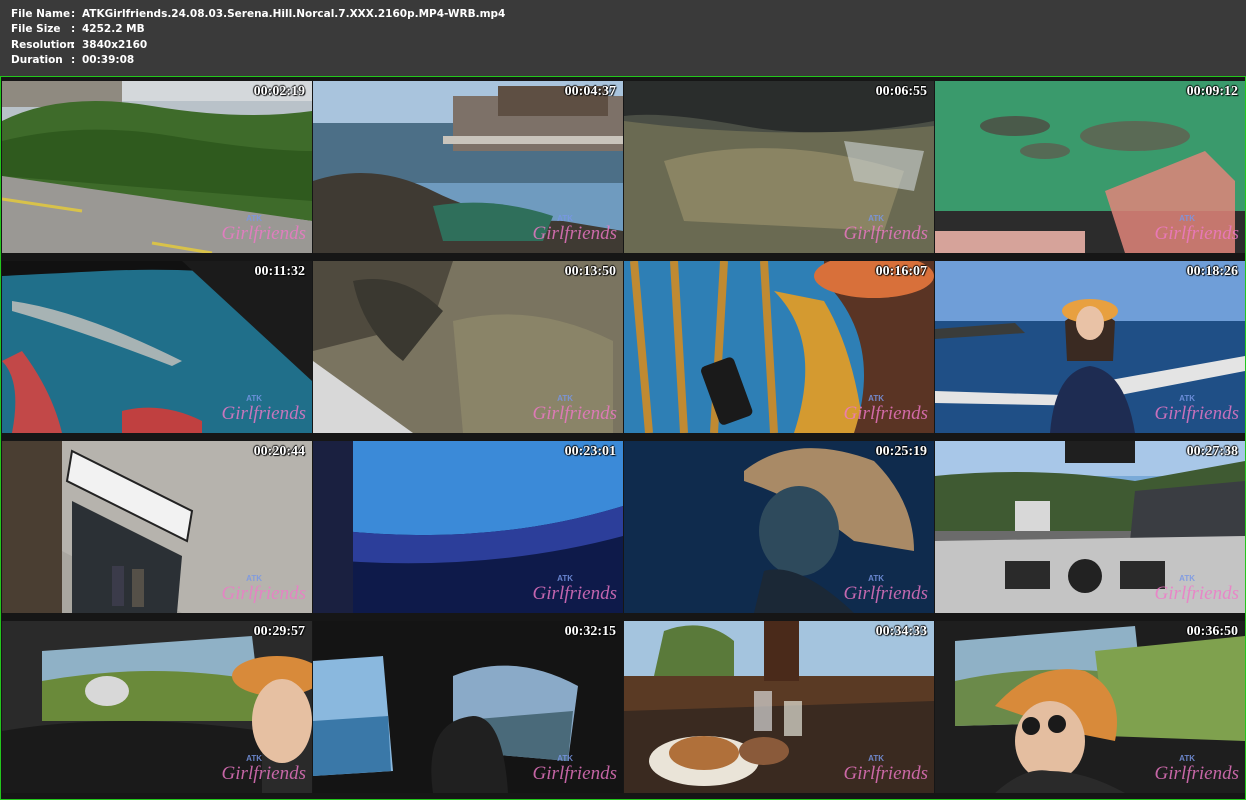  What do you see at coordinates (1212, 631) in the screenshot?
I see `timestamp: 00:36:50` at bounding box center [1212, 631].